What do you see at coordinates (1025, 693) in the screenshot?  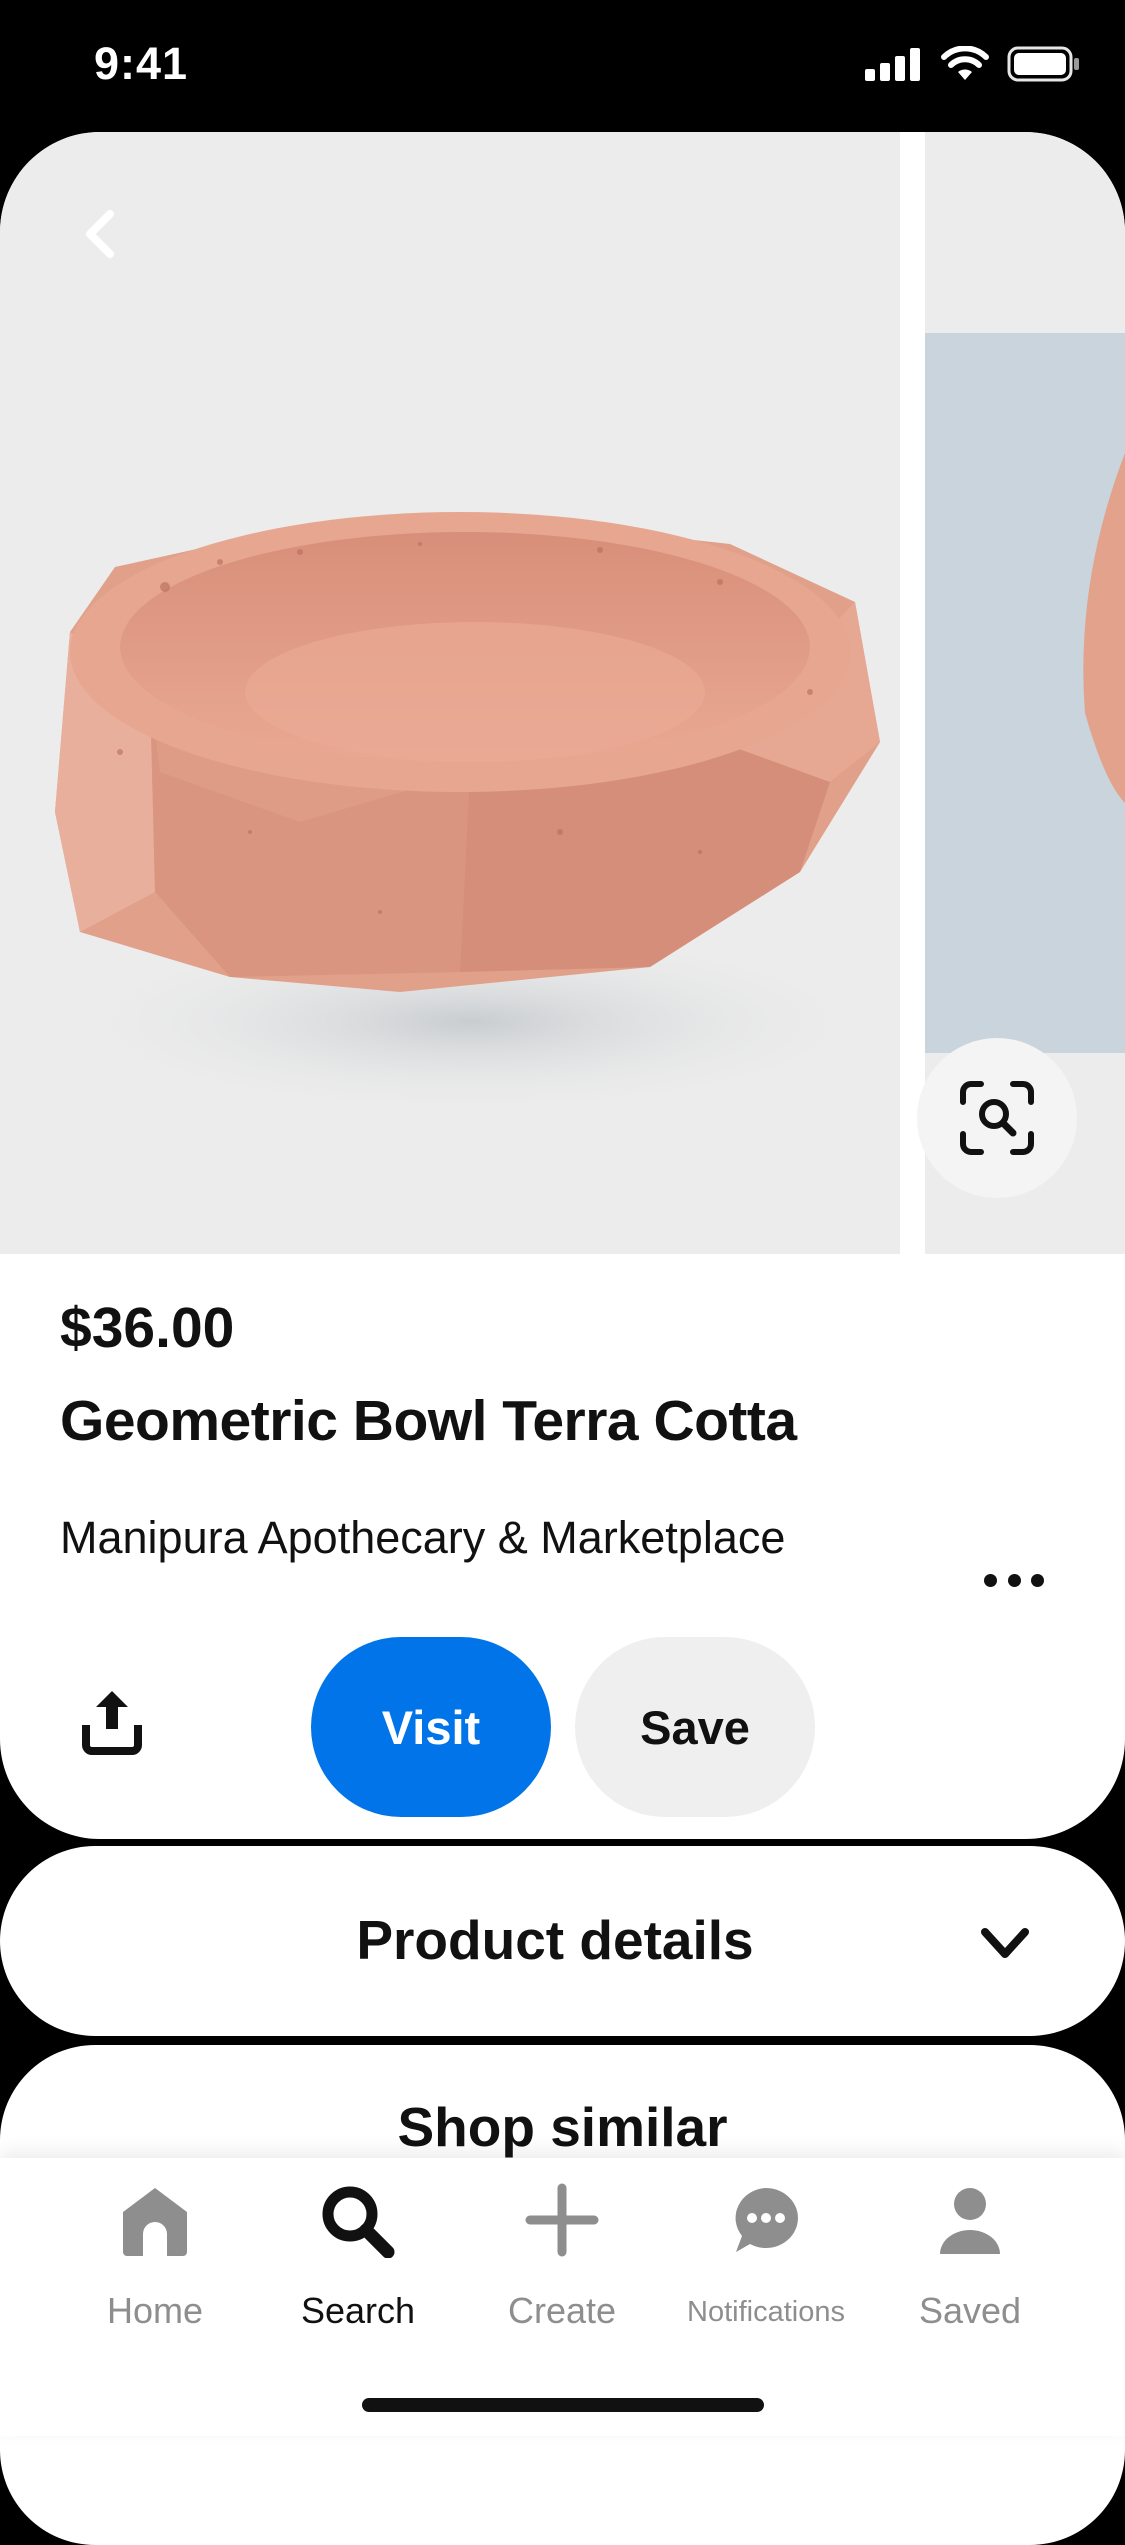 I see `next-product-photo` at bounding box center [1025, 693].